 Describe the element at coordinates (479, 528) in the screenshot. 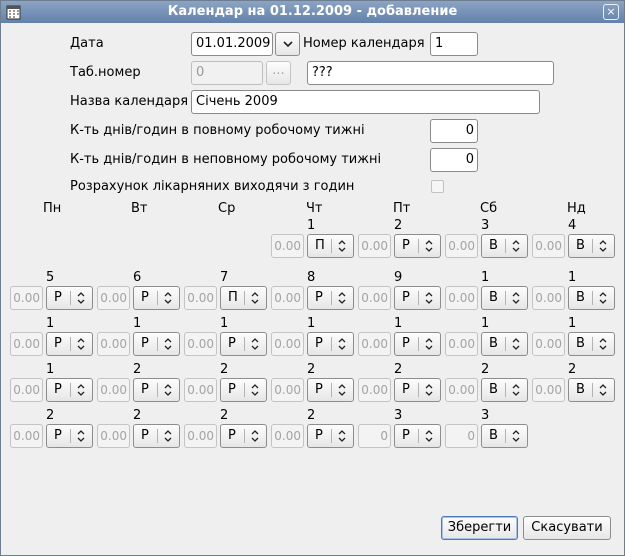

I see `save-button: Зберегти` at that location.